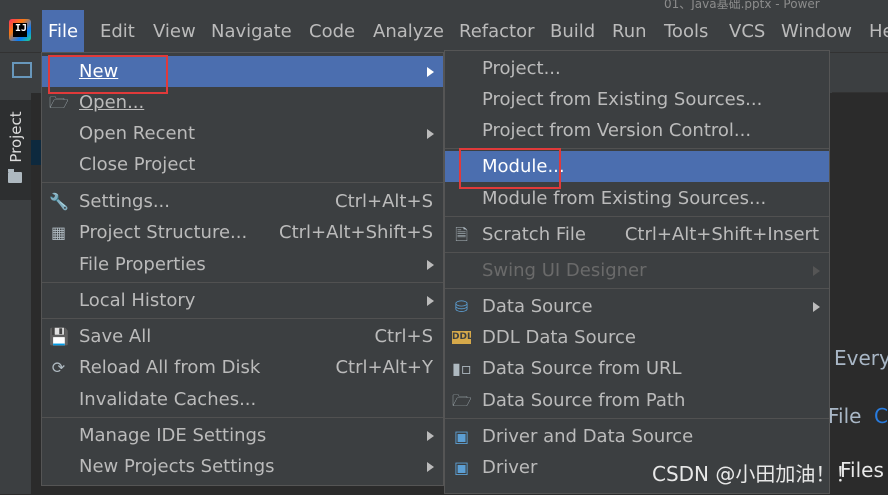  Describe the element at coordinates (332, 31) in the screenshot. I see `menu-code: Code` at that location.